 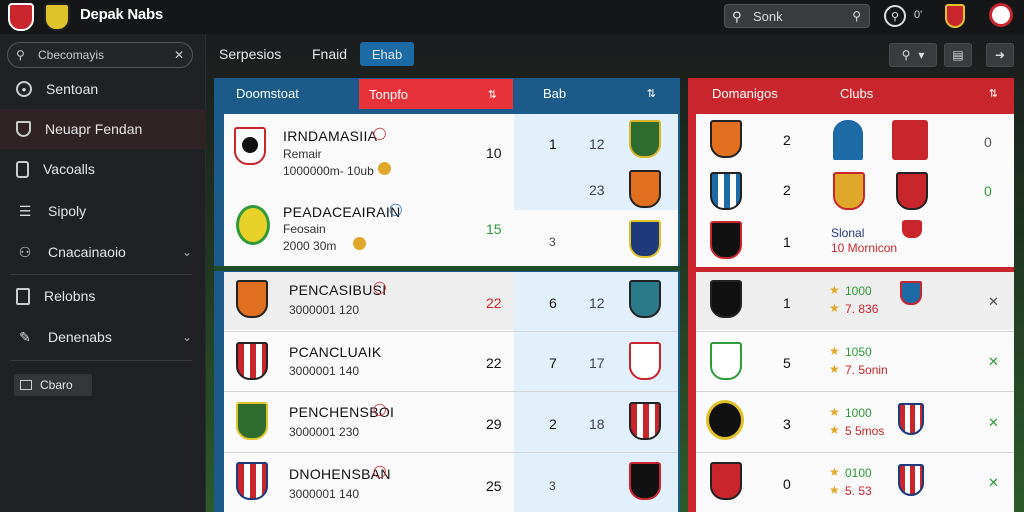 I want to click on chevron-down-icon: ▾, so click(x=921, y=55).